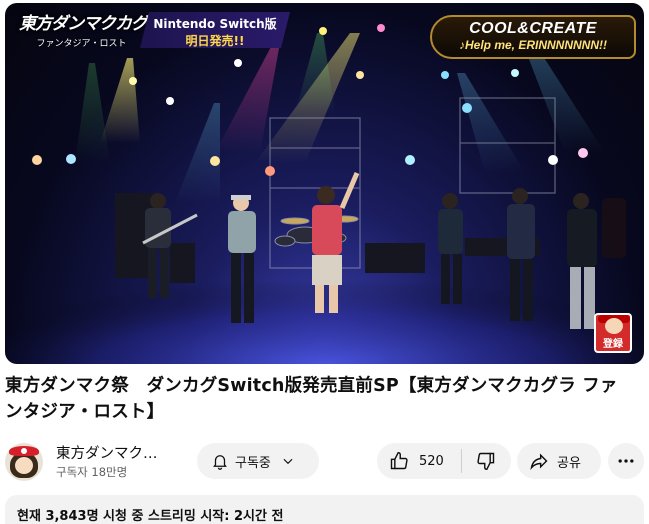  What do you see at coordinates (532, 45) in the screenshot?
I see `song-title: ♪Help me, ERINNNNNNN!!` at bounding box center [532, 45].